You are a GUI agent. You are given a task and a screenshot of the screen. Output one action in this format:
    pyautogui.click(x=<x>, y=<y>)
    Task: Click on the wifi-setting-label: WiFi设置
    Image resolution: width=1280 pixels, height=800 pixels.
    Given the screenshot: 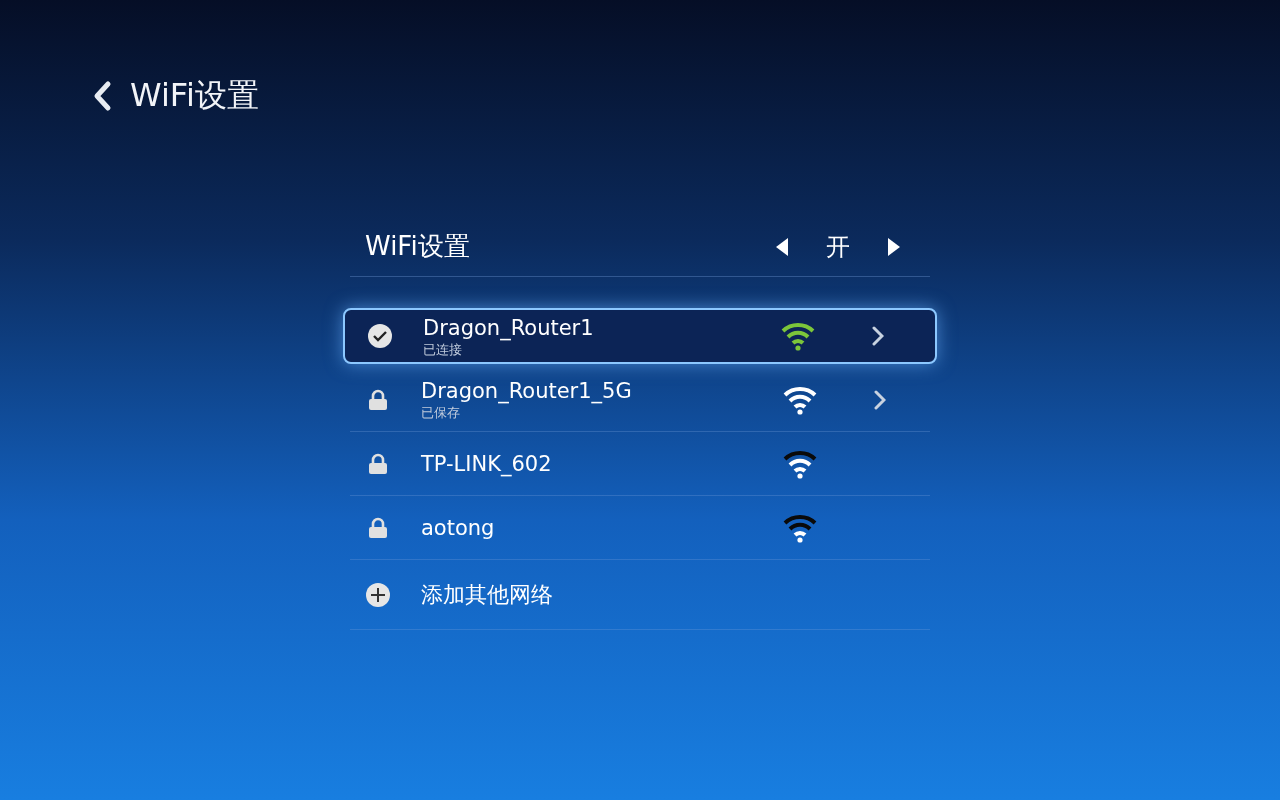 What is the action you would take?
    pyautogui.click(x=418, y=246)
    